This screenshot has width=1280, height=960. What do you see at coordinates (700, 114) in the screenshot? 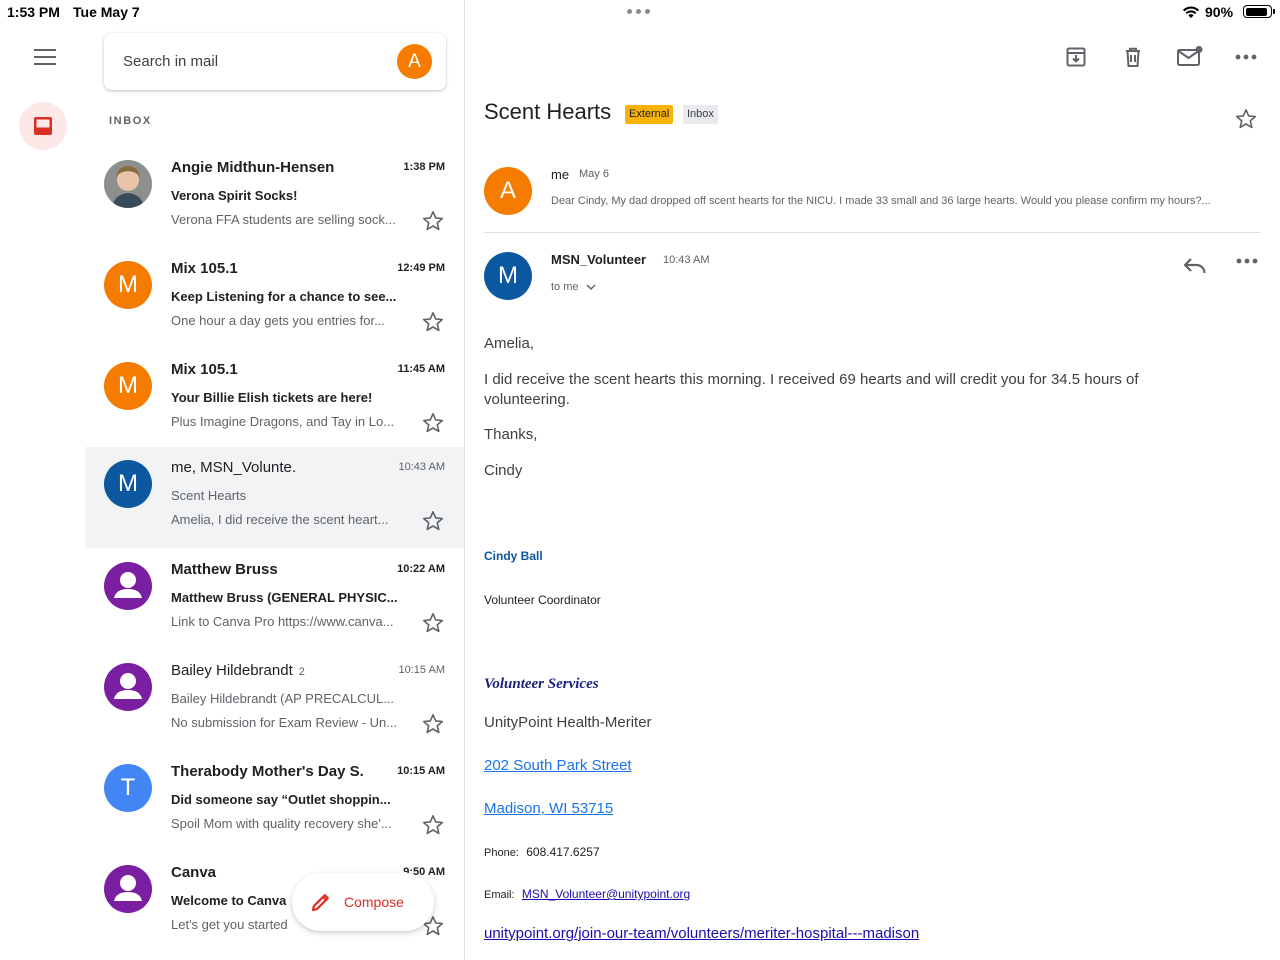
I see `inbox-badge: Inbox` at bounding box center [700, 114].